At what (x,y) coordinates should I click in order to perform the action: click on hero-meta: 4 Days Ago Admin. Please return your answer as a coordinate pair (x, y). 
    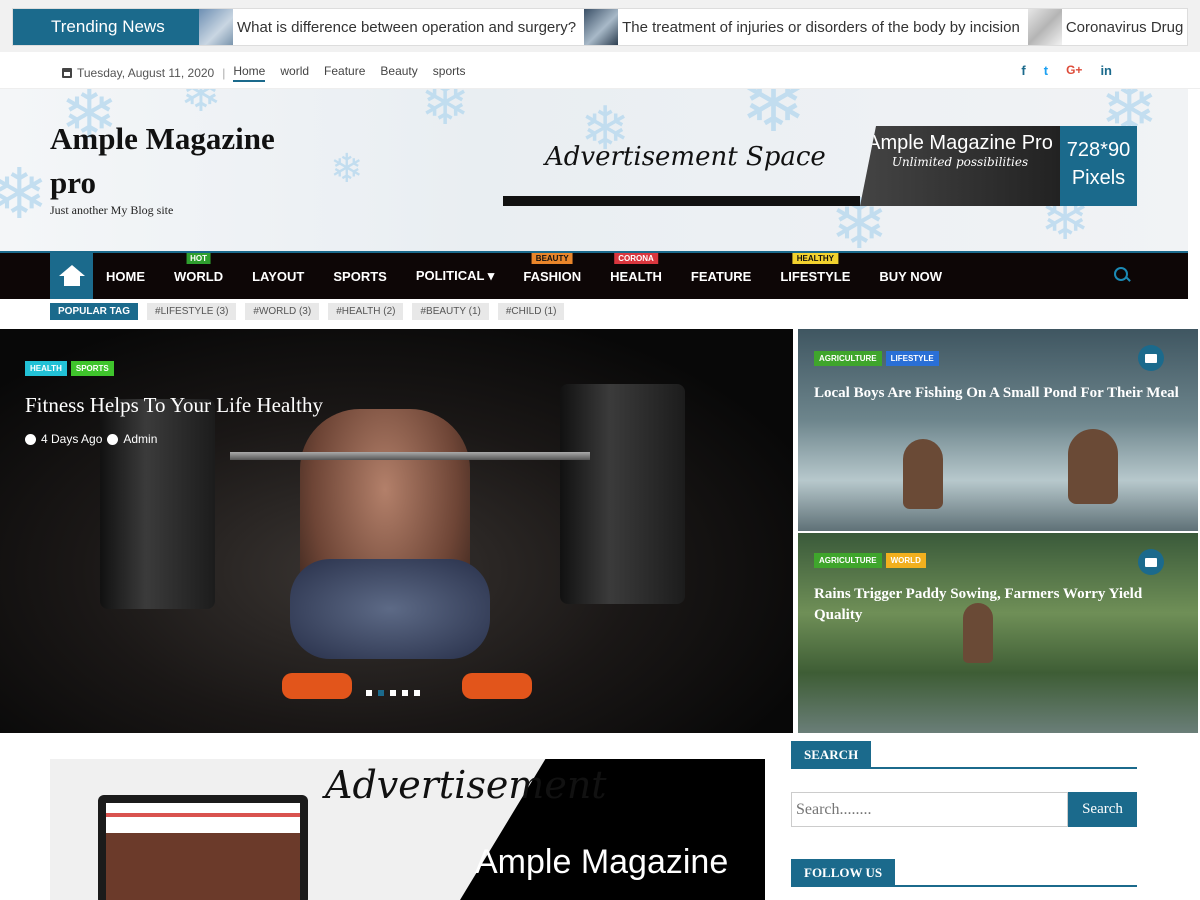
    Looking at the image, I should click on (91, 439).